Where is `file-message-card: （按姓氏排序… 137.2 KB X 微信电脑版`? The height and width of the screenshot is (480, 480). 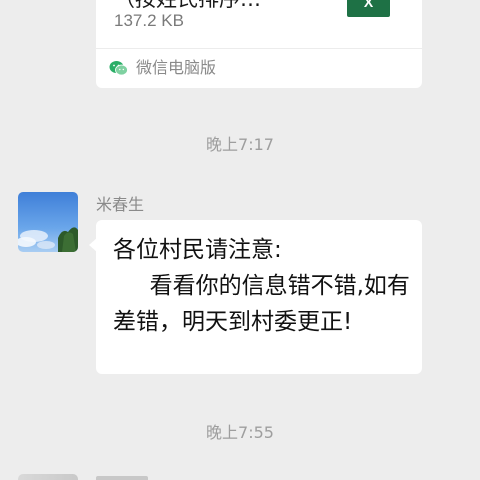
file-message-card: （按姓氏排序… 137.2 KB X 微信电脑版 is located at coordinates (259, 44).